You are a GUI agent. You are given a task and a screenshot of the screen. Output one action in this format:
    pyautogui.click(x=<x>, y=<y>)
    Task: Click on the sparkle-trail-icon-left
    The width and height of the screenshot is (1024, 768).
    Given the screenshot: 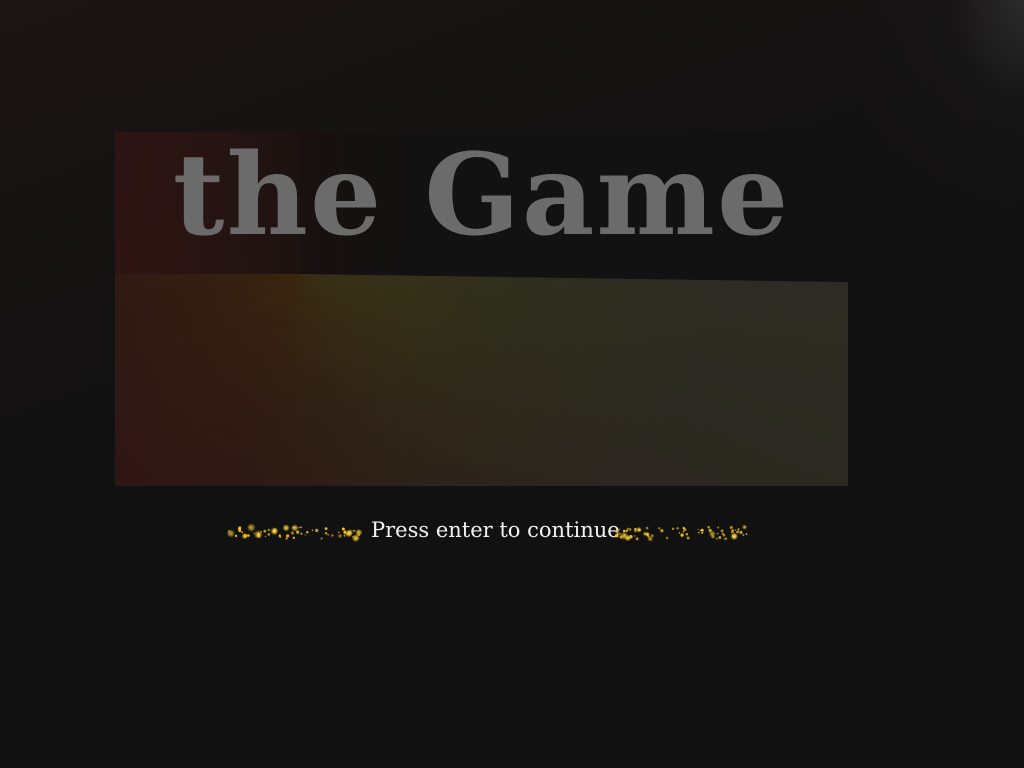 What is the action you would take?
    pyautogui.click(x=294, y=533)
    